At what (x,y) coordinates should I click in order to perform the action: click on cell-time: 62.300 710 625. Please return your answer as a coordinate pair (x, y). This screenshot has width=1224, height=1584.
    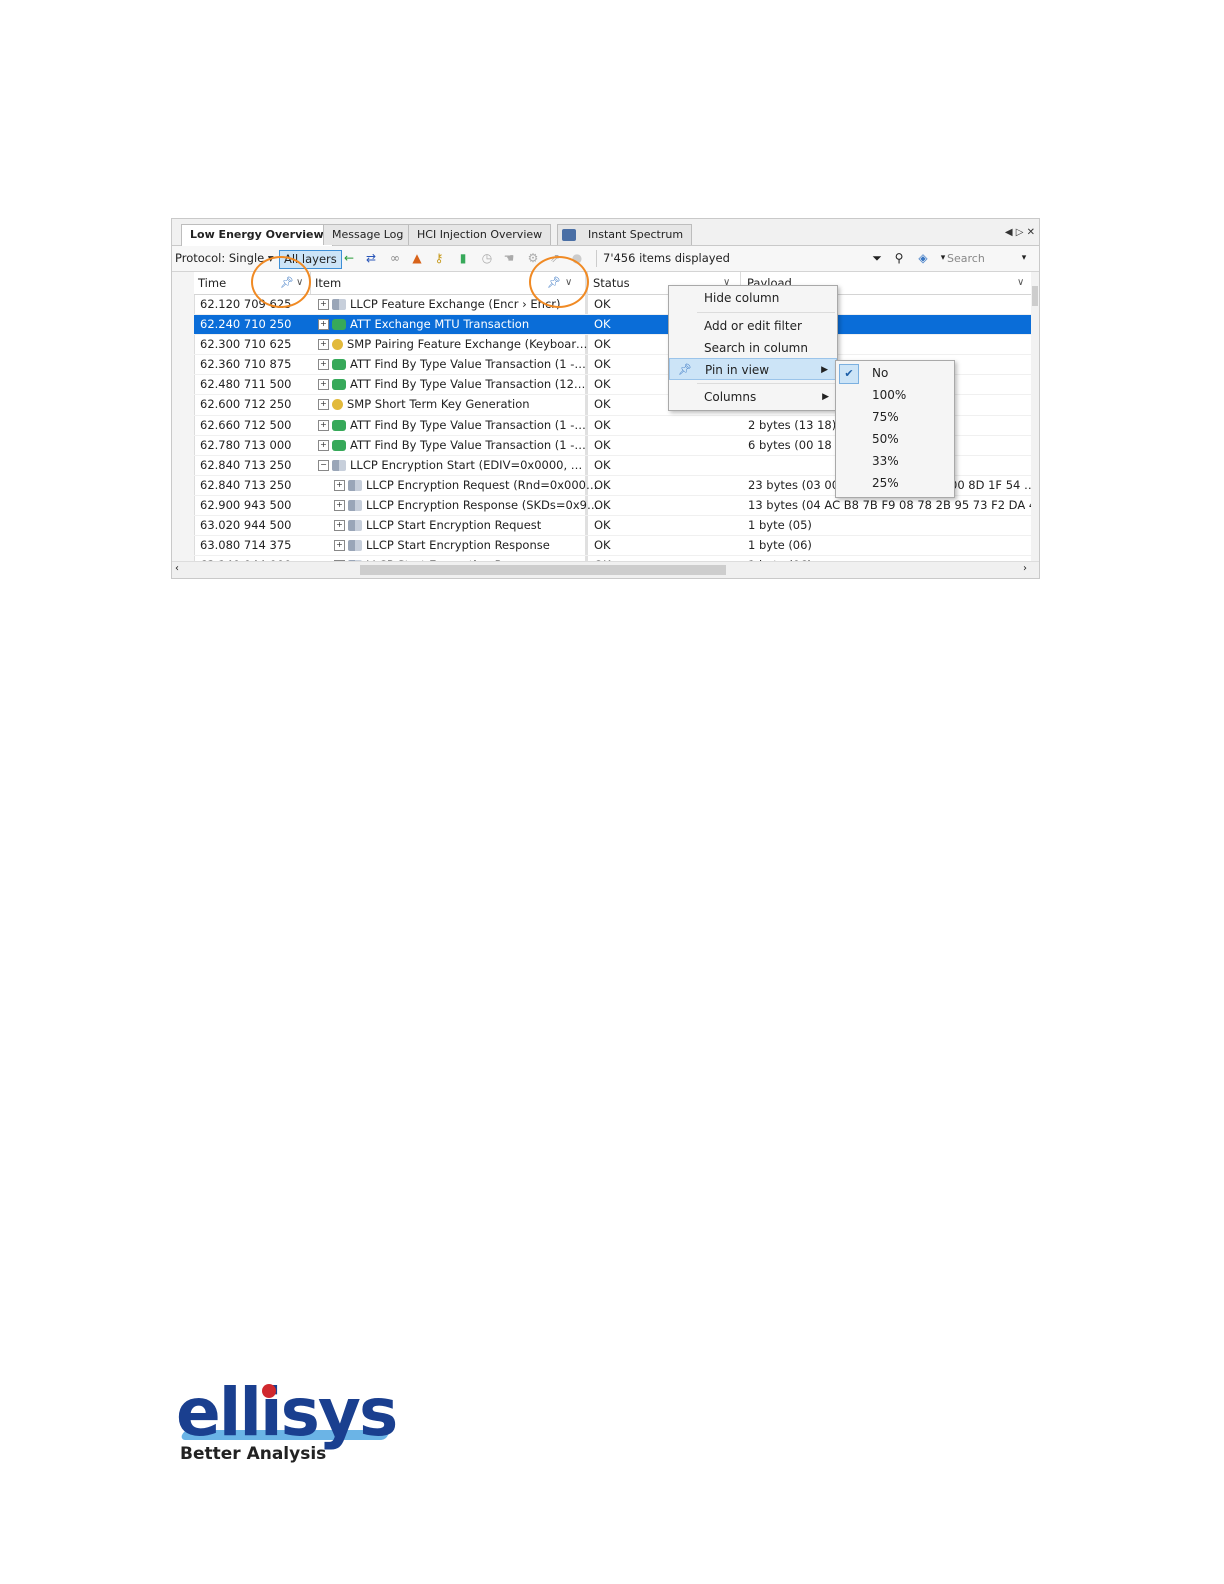
    Looking at the image, I should click on (246, 344).